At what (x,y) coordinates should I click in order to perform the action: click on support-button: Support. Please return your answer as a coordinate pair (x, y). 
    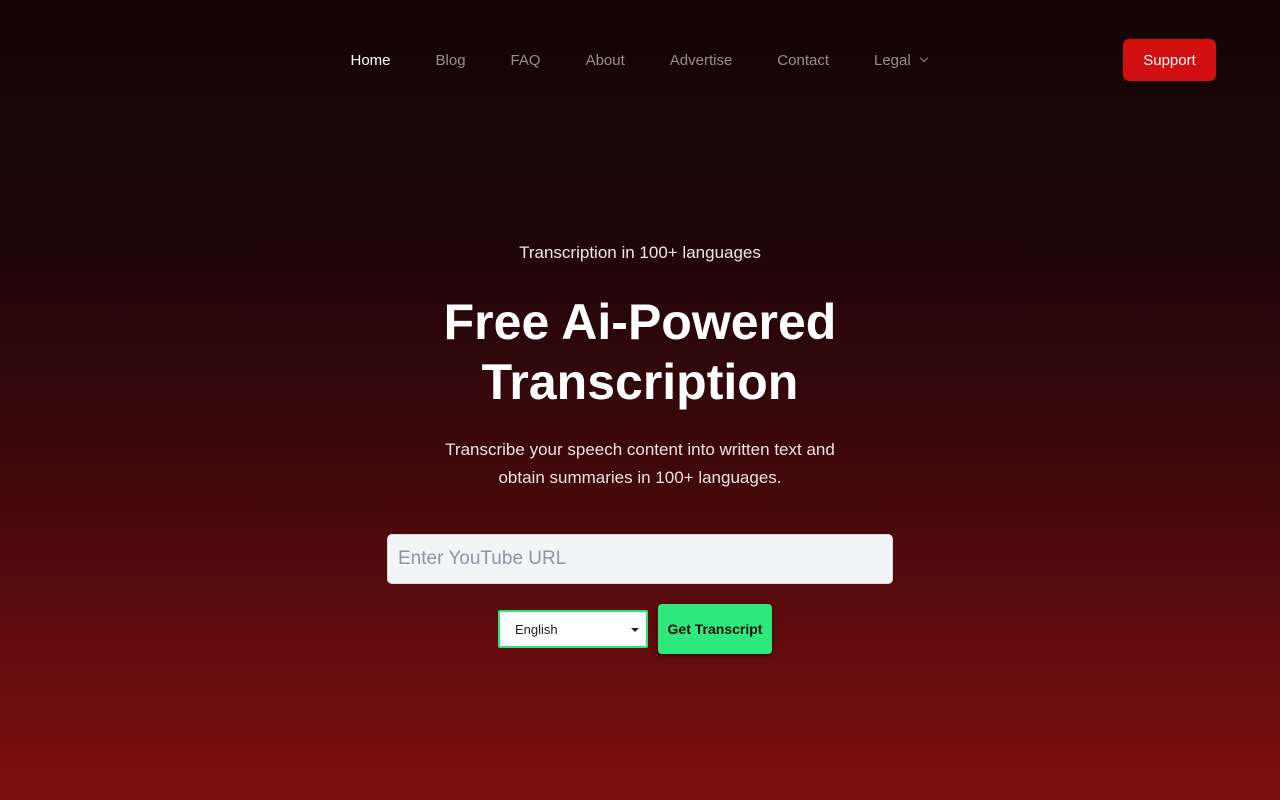
    Looking at the image, I should click on (1169, 60).